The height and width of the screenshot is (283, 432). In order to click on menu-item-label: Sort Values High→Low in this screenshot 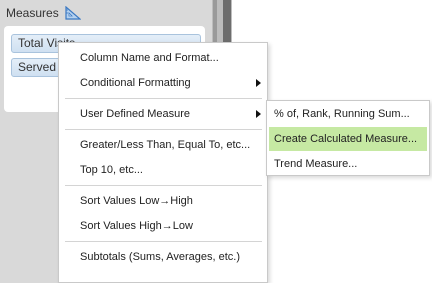, I will do `click(136, 226)`.